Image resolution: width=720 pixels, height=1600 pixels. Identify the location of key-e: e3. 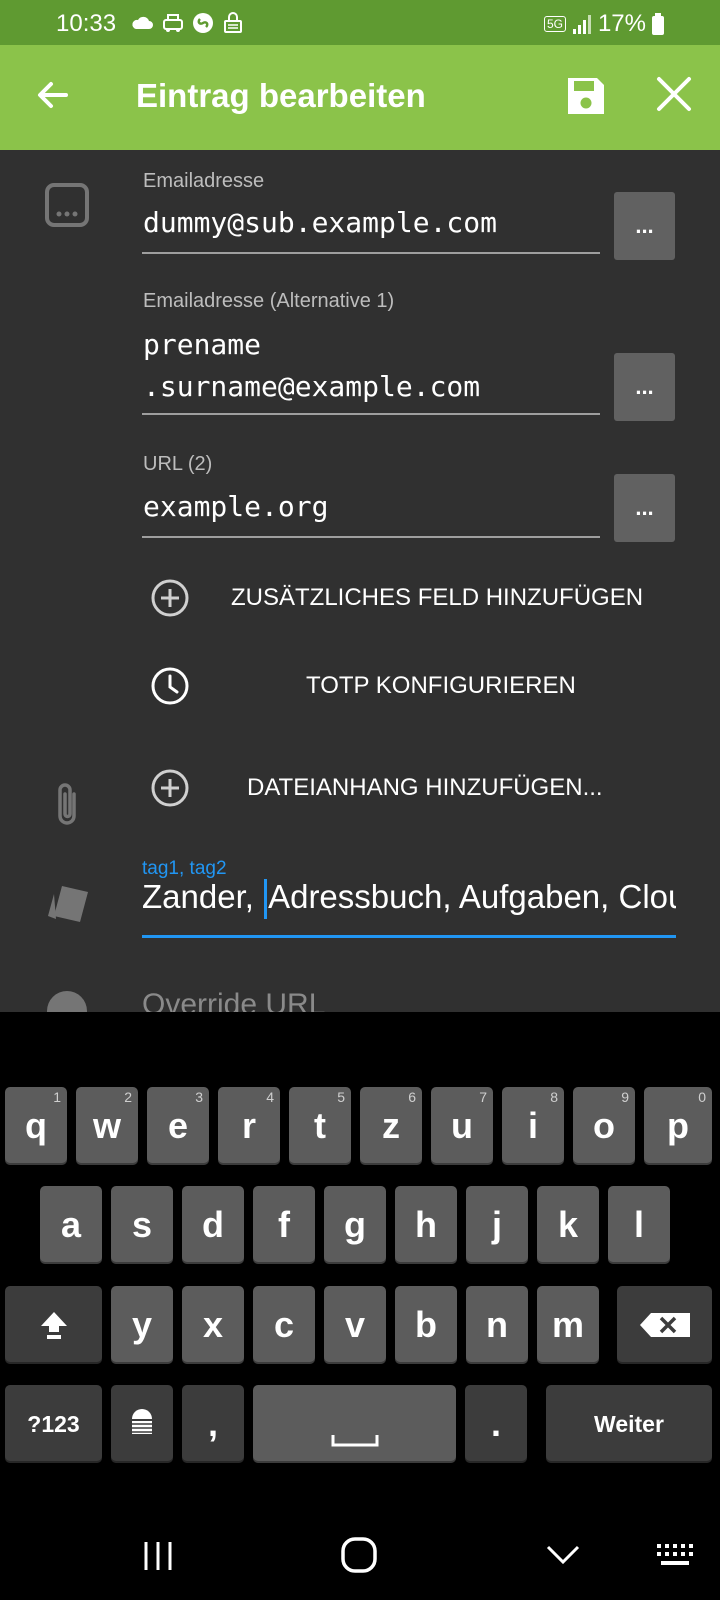
(178, 1126).